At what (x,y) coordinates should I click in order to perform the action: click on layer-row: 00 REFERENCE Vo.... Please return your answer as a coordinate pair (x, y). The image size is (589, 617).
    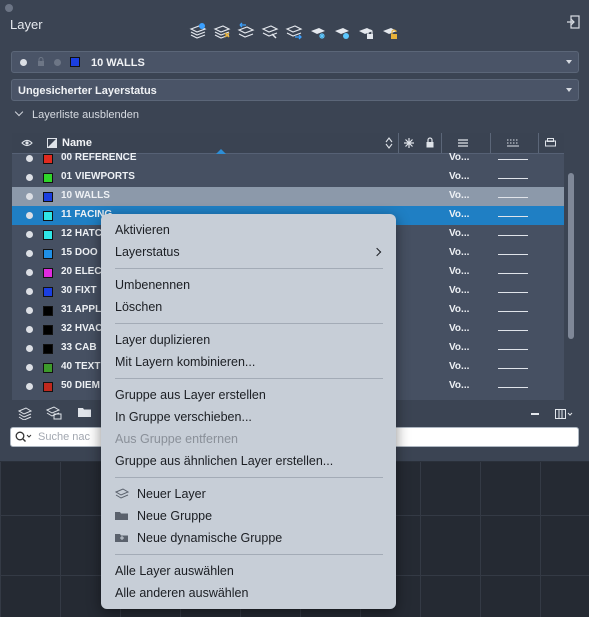
    Looking at the image, I should click on (288, 158).